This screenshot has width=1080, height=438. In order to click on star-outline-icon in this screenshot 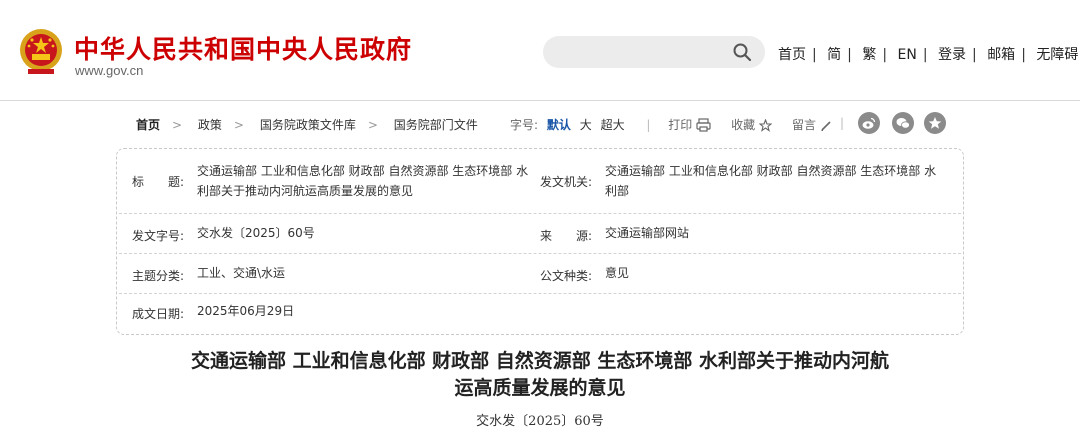, I will do `click(765, 125)`.